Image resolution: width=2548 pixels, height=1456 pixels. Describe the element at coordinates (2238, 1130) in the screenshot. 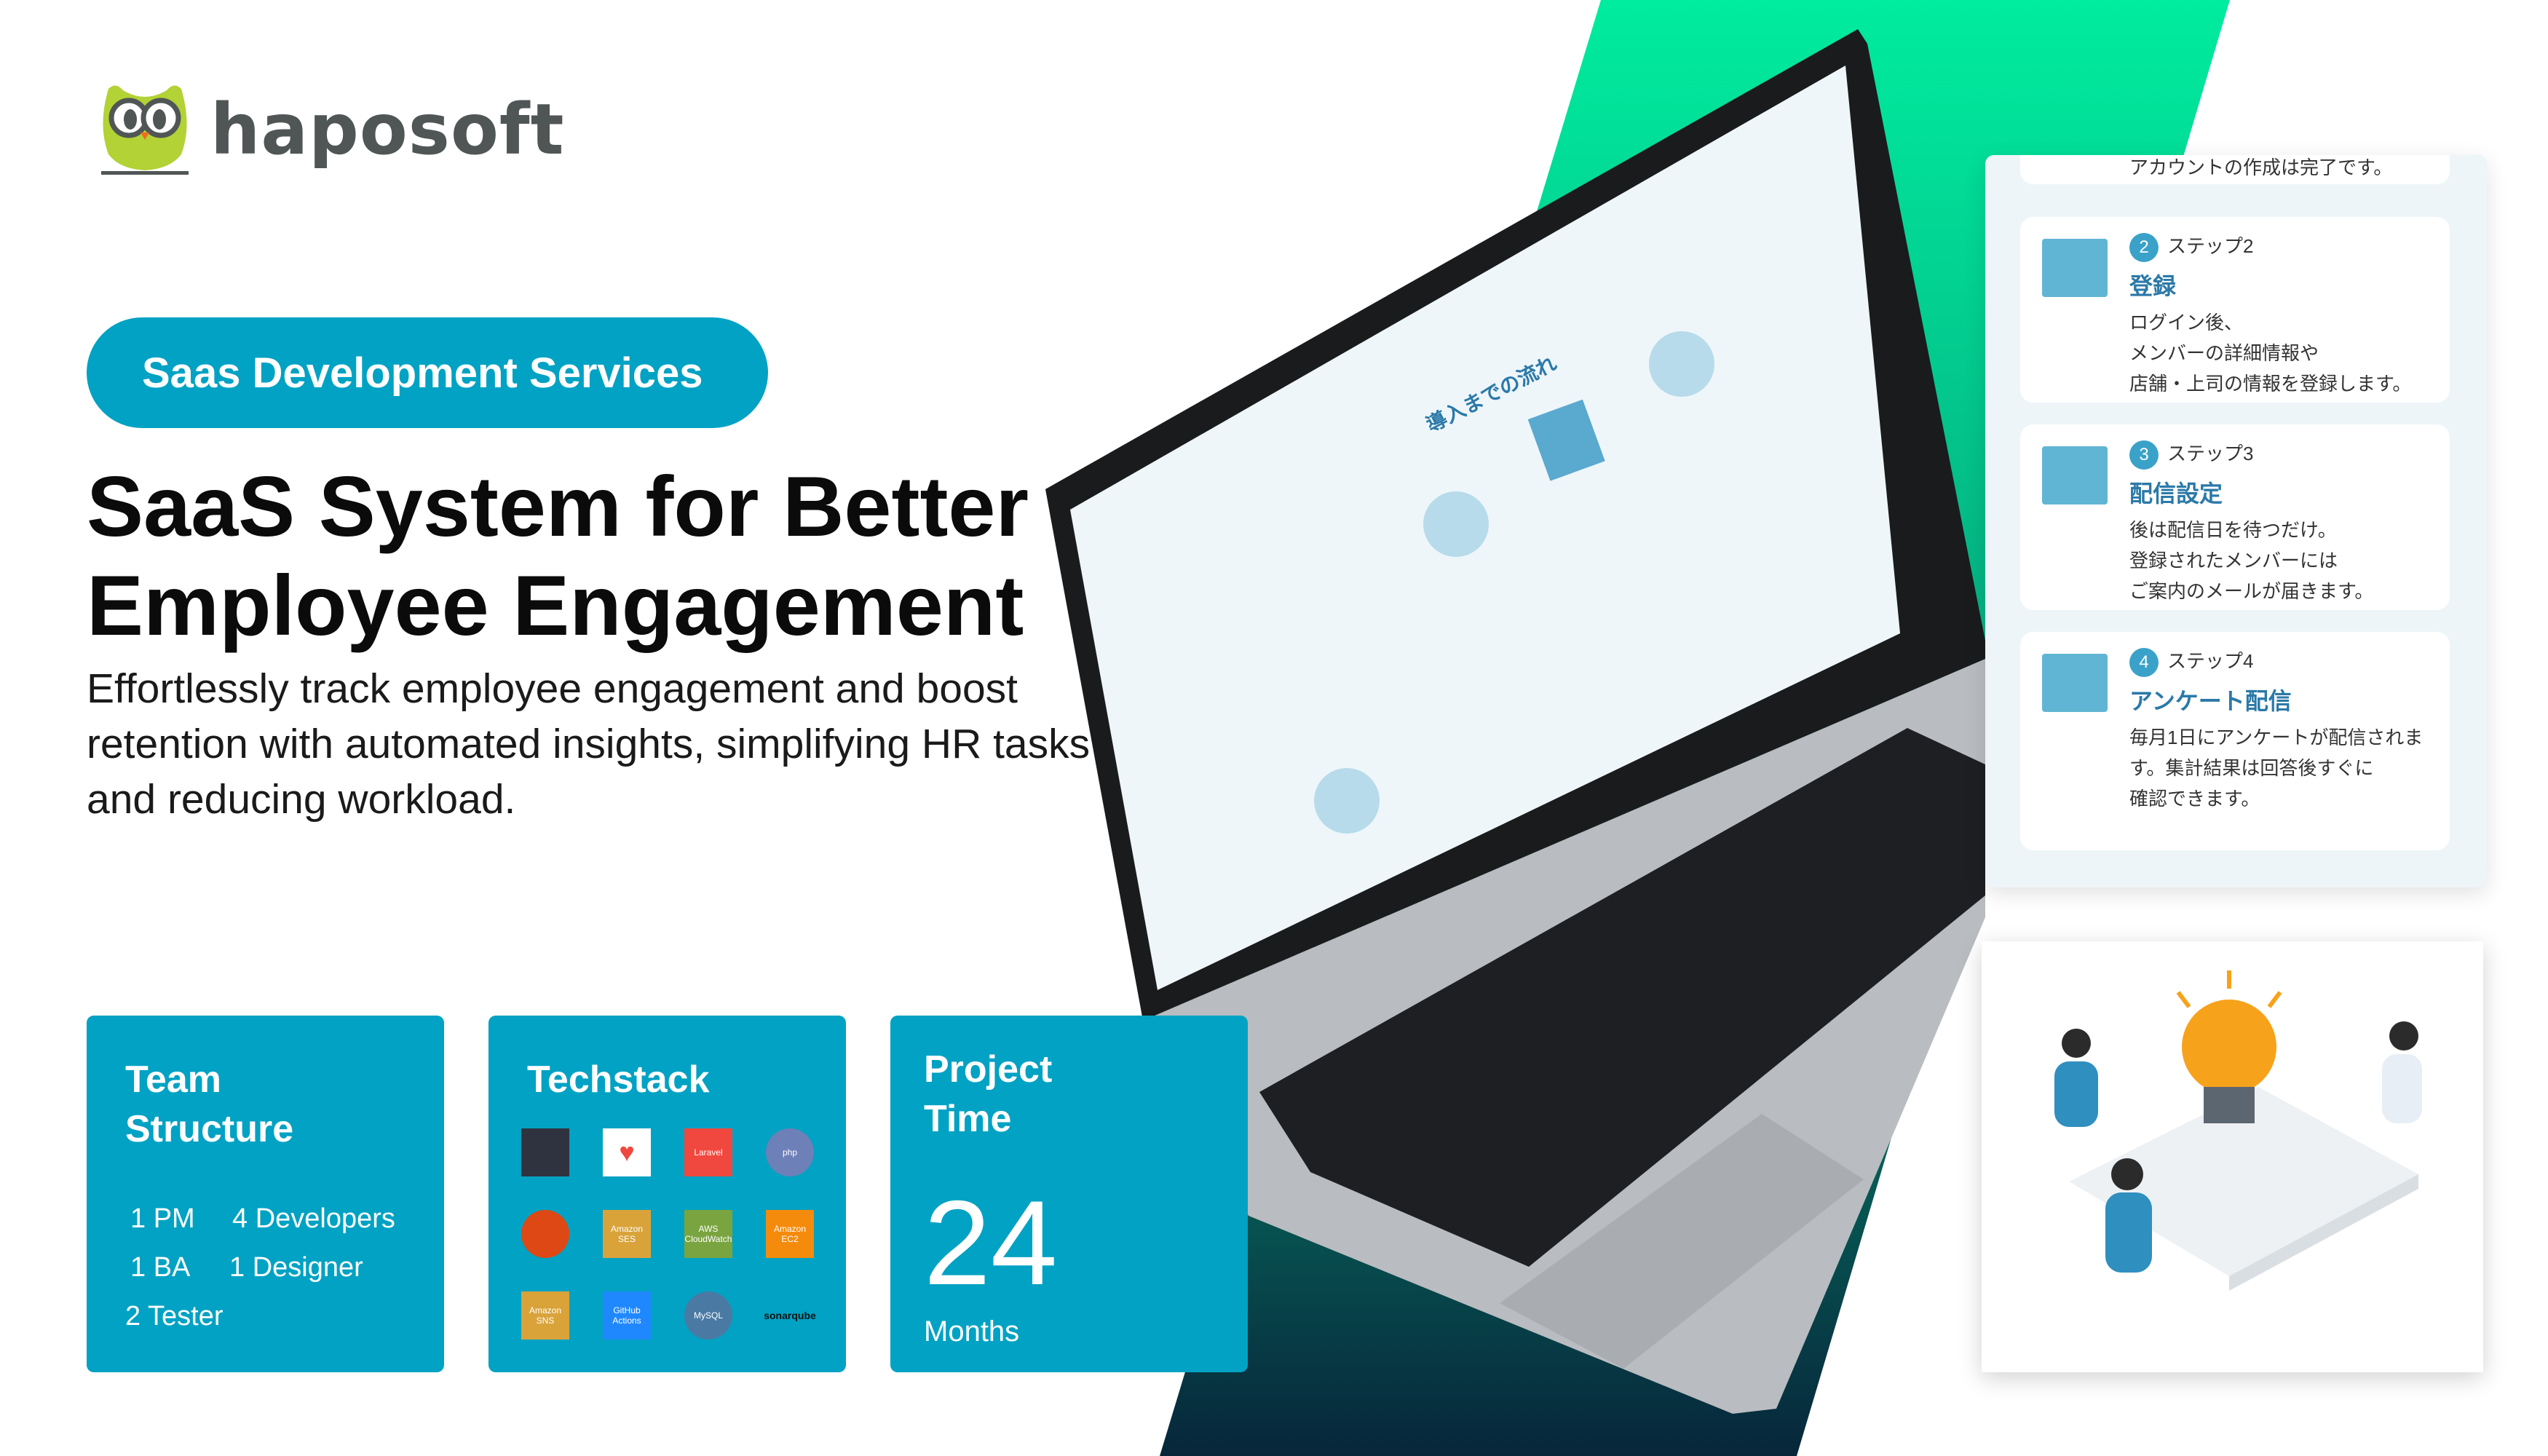

I see `lightbulb-meeting-icon` at that location.